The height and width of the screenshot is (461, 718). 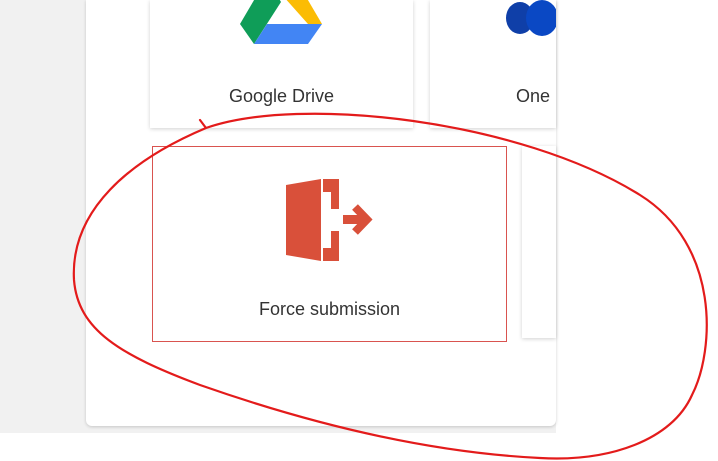 What do you see at coordinates (493, 64) in the screenshot?
I see `onedrive-tile: One` at bounding box center [493, 64].